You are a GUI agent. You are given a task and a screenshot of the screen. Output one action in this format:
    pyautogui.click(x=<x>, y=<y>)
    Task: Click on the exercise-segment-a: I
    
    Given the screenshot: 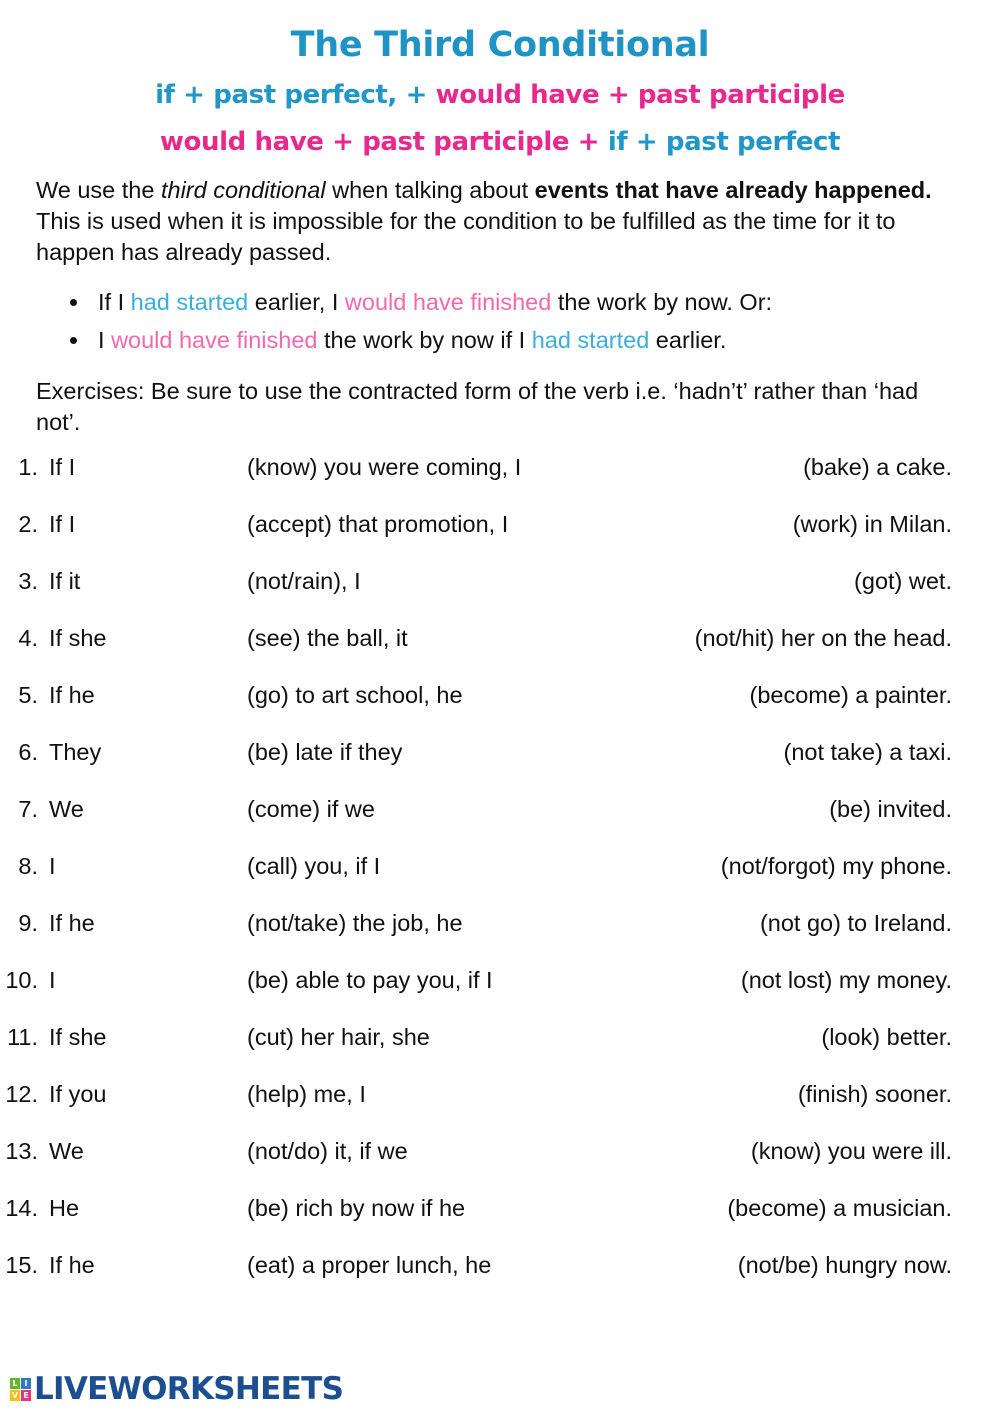 What is the action you would take?
    pyautogui.click(x=52, y=980)
    